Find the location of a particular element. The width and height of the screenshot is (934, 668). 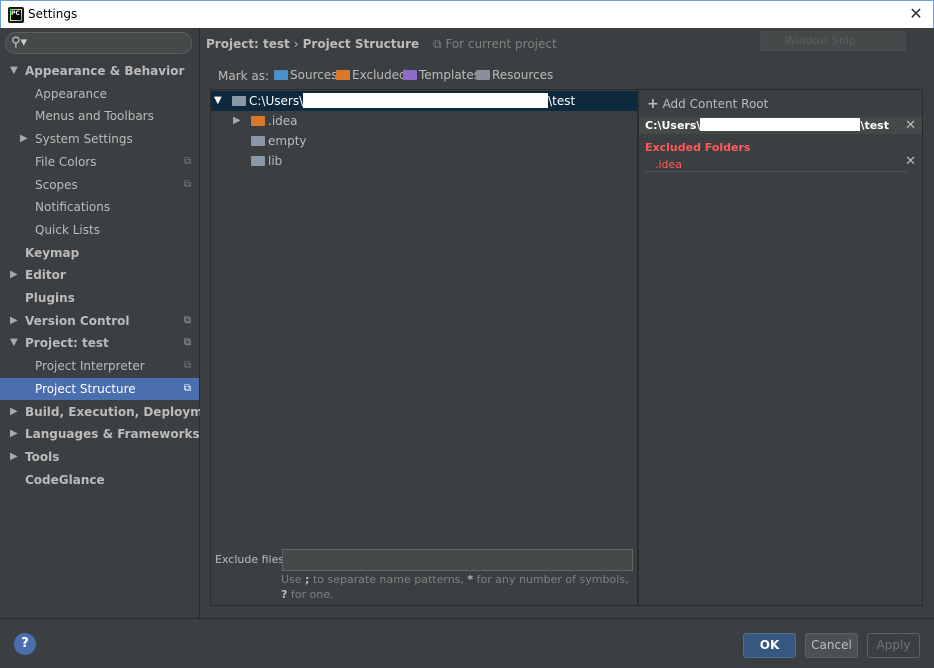

sidebar-item-quick-lists: Quick Lists is located at coordinates (99, 230).